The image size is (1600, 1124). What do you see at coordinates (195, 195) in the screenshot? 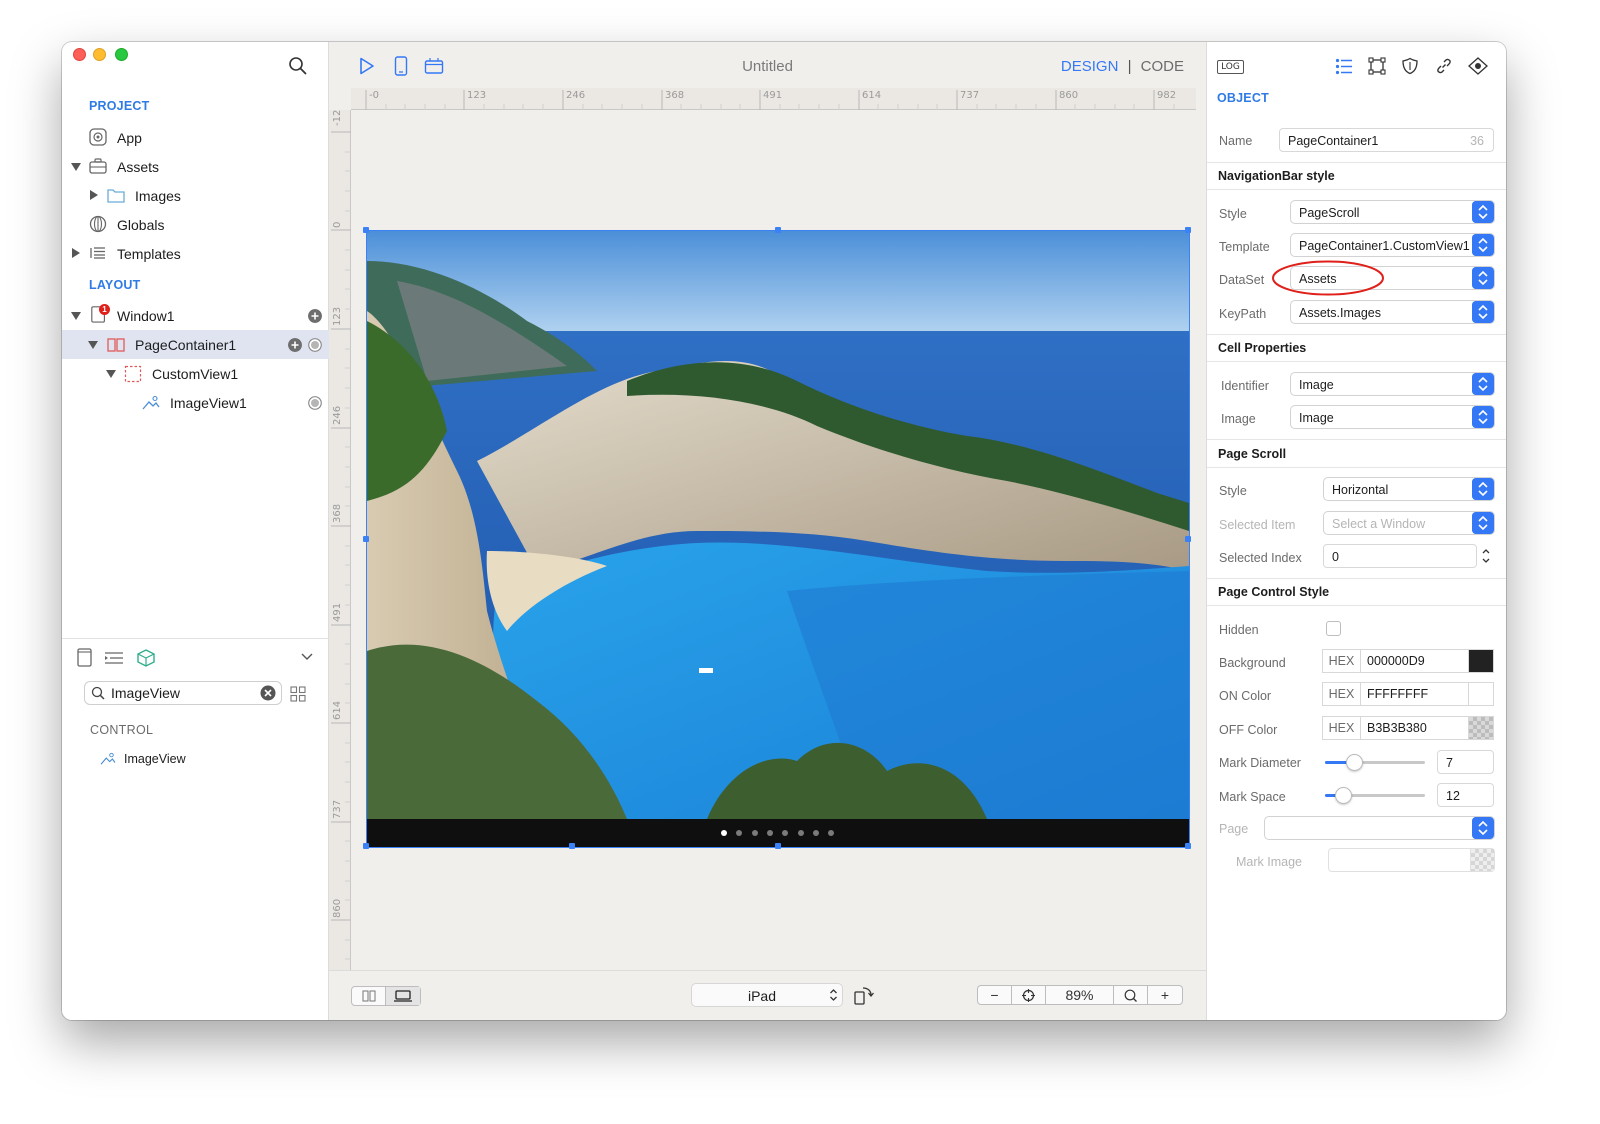
I see `tree-item-images: Images` at bounding box center [195, 195].